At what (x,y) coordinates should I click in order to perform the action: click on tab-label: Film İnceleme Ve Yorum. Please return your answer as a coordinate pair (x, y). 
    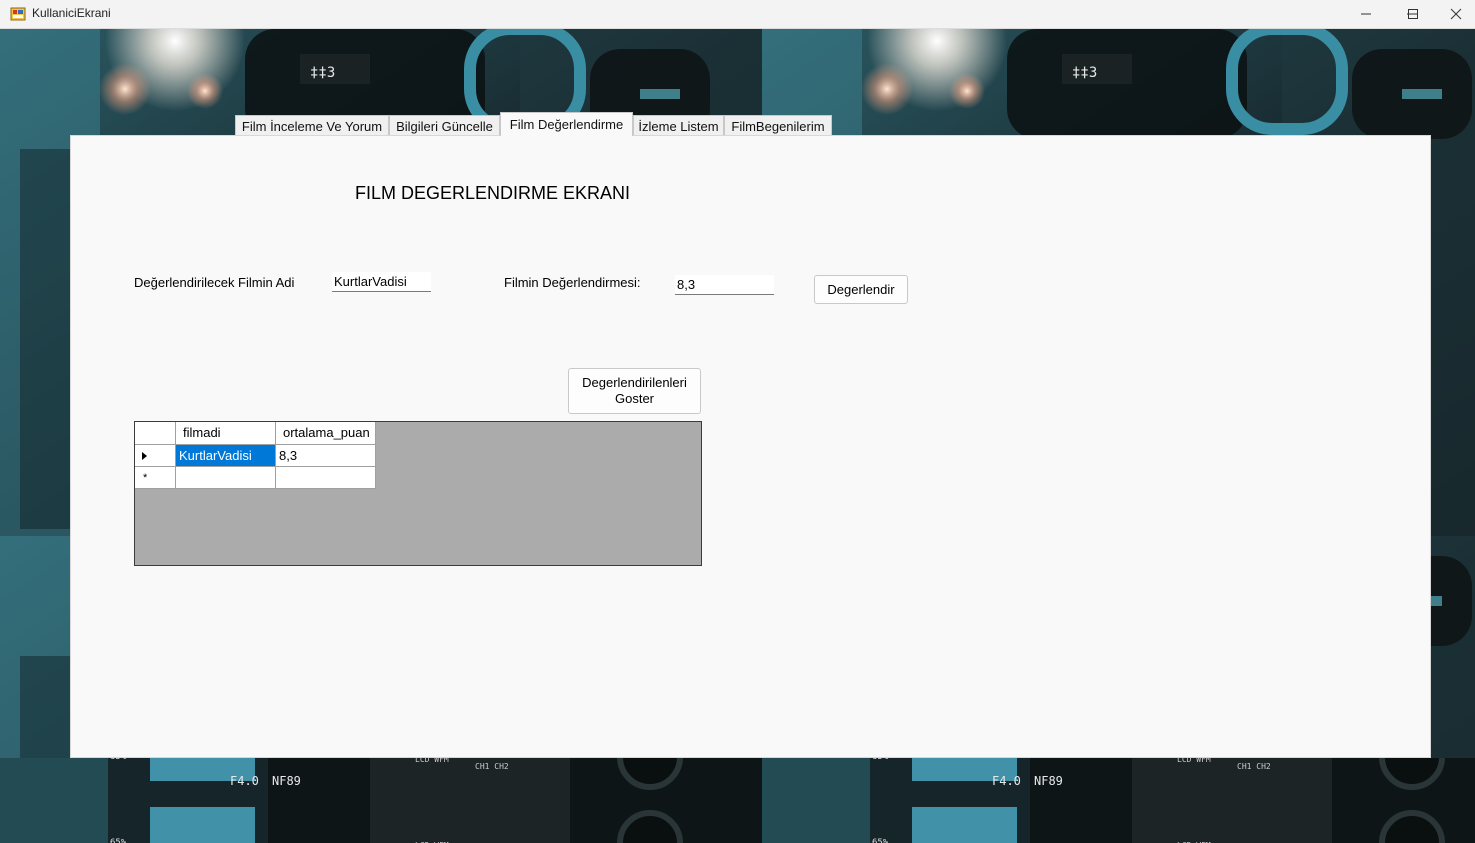
    Looking at the image, I should click on (312, 126).